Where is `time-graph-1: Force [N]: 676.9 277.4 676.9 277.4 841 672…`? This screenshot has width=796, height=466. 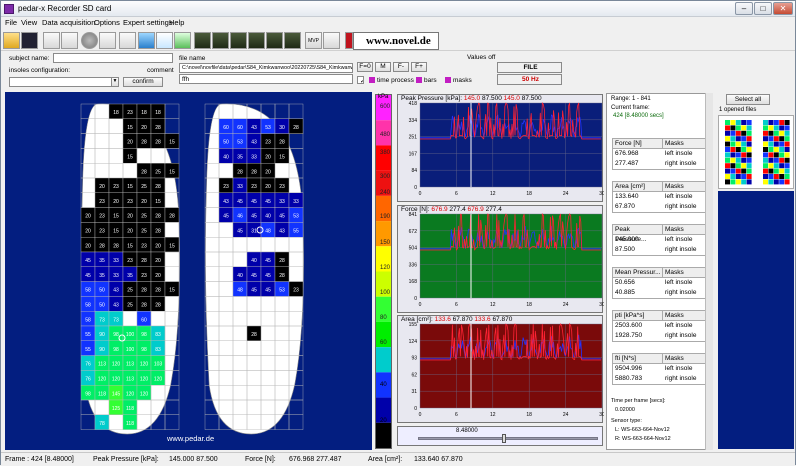 time-graph-1: Force [N]: 676.9 277.4 676.9 277.4 841 672… is located at coordinates (500, 259).